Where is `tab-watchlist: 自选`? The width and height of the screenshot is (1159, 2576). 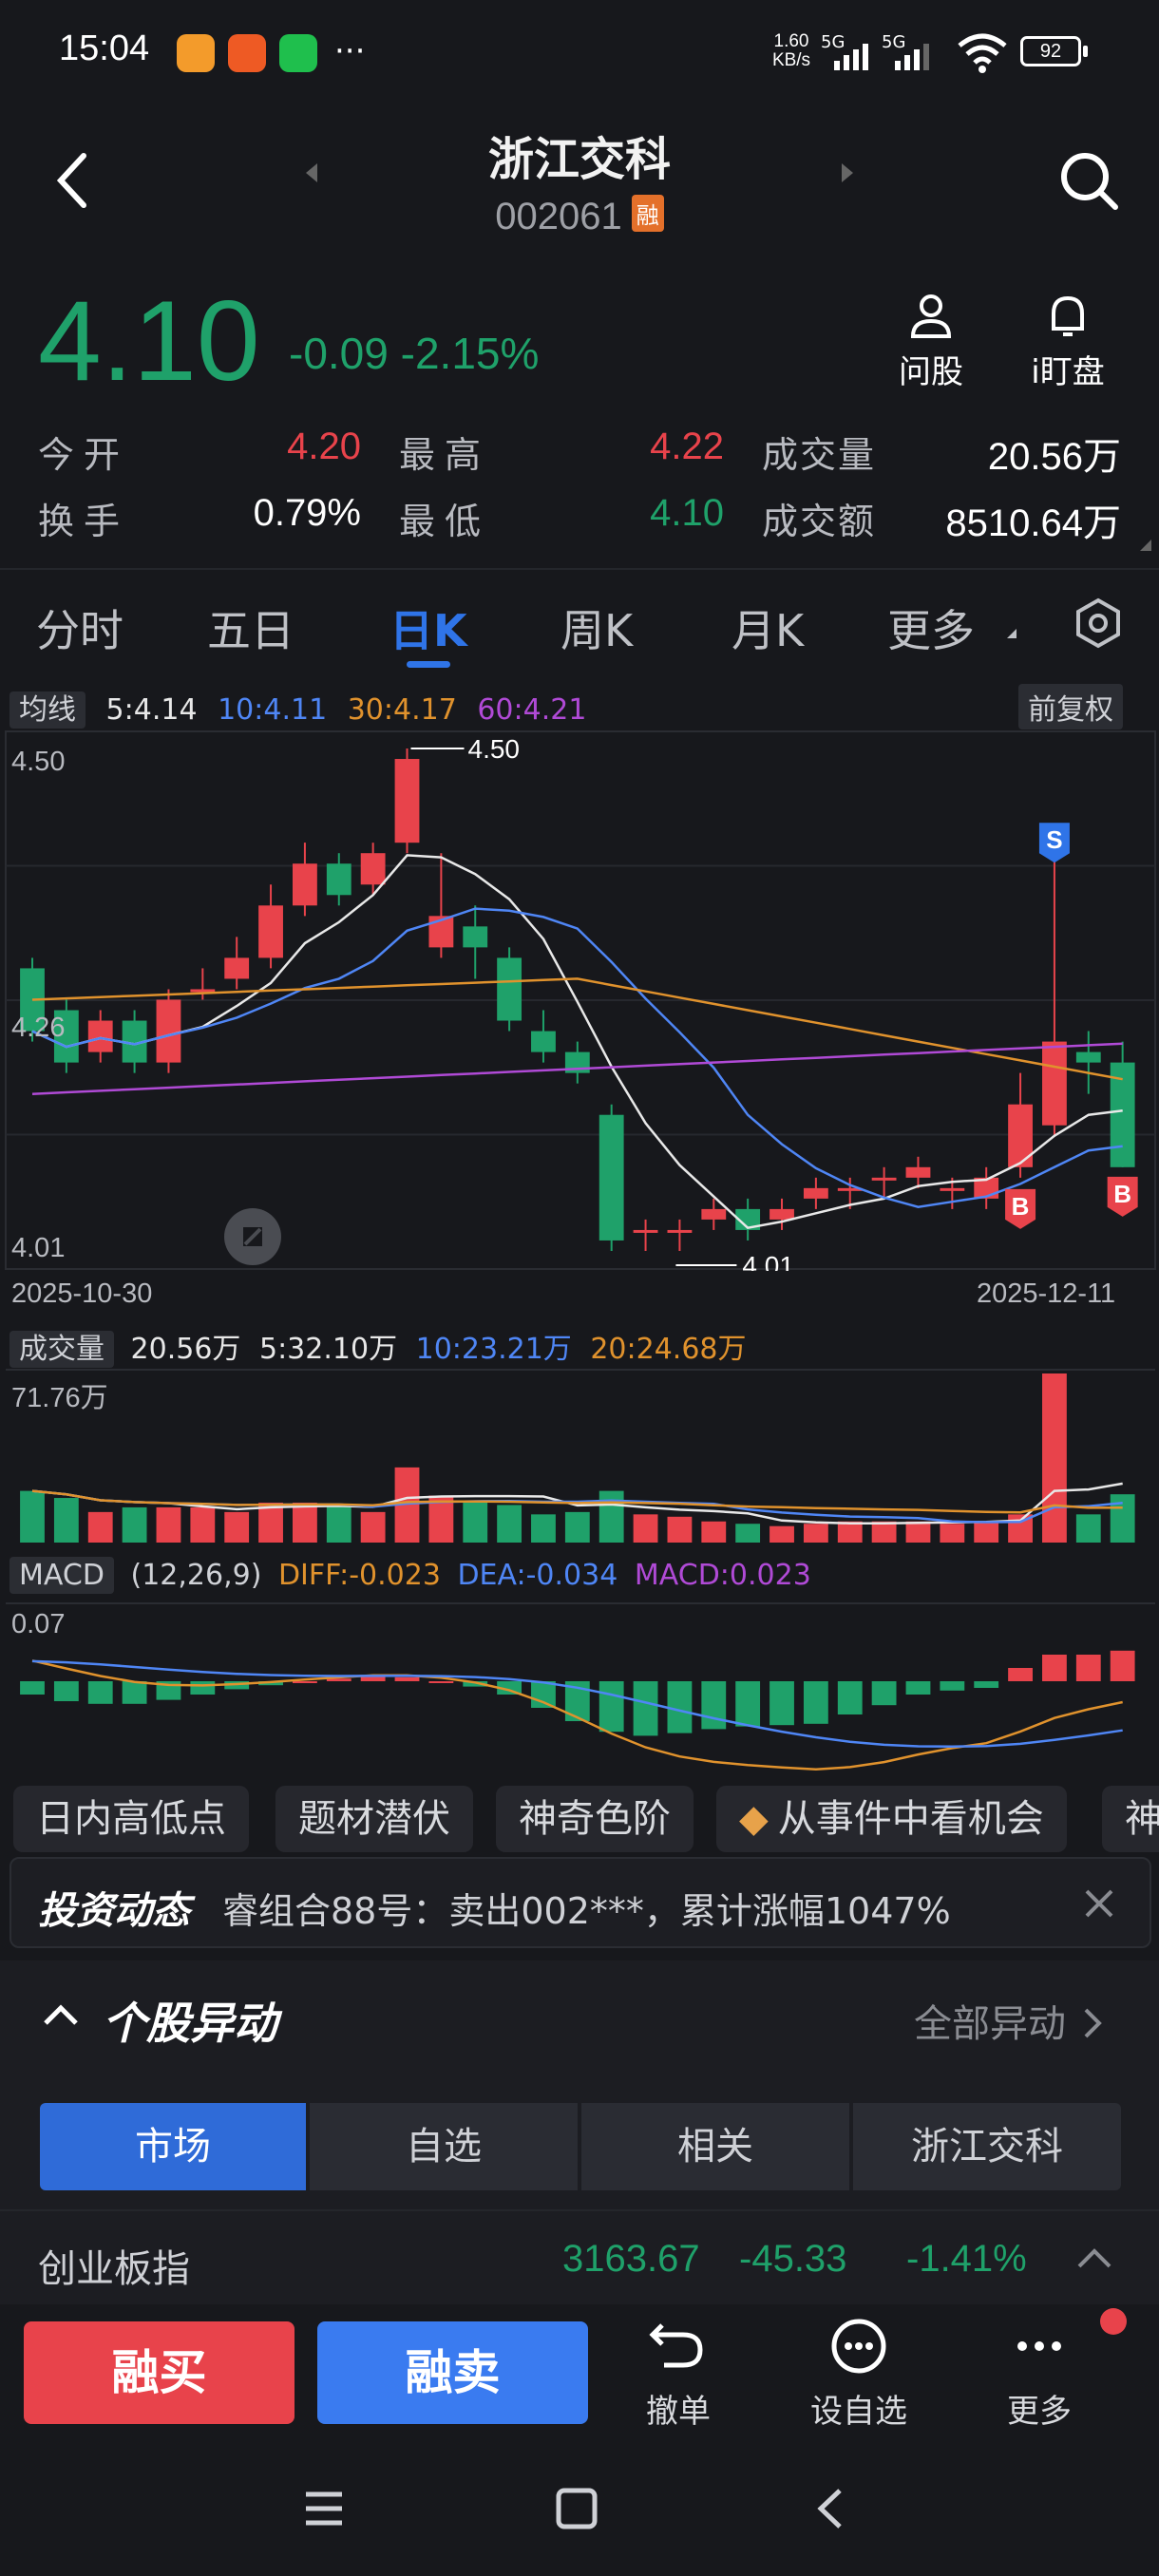
tab-watchlist: 自选 is located at coordinates (444, 2146).